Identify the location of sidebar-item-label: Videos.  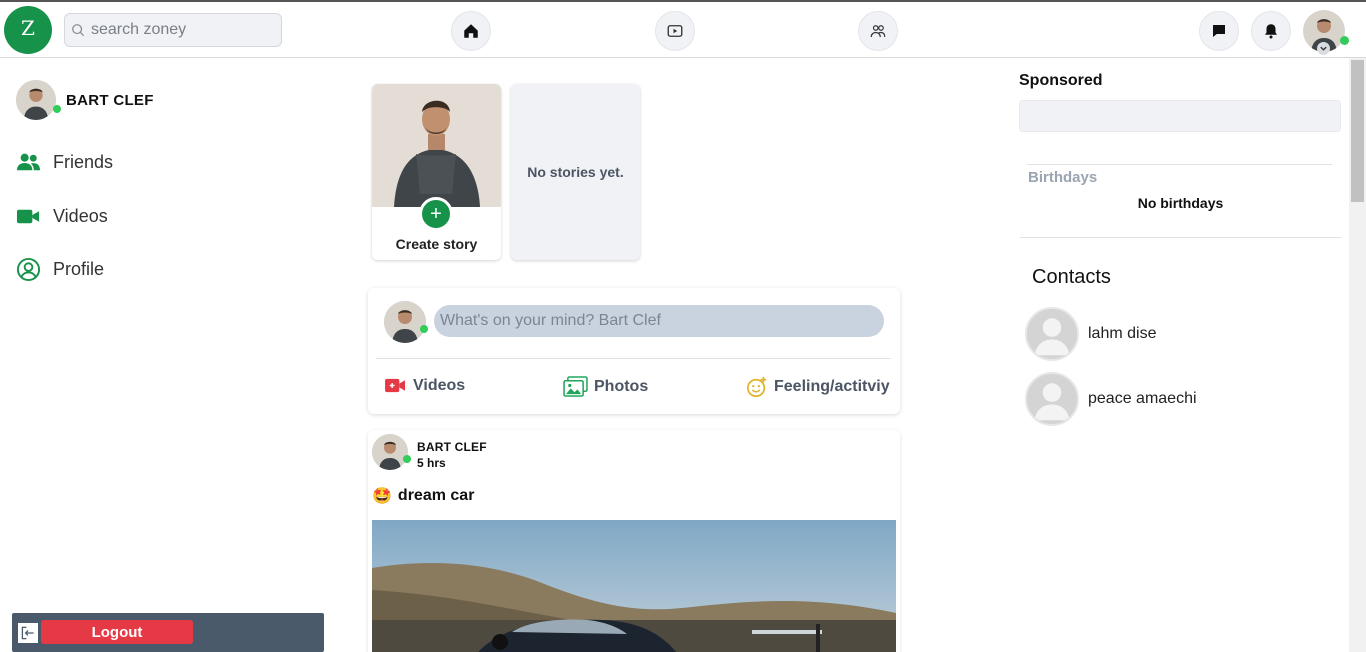
(80, 216).